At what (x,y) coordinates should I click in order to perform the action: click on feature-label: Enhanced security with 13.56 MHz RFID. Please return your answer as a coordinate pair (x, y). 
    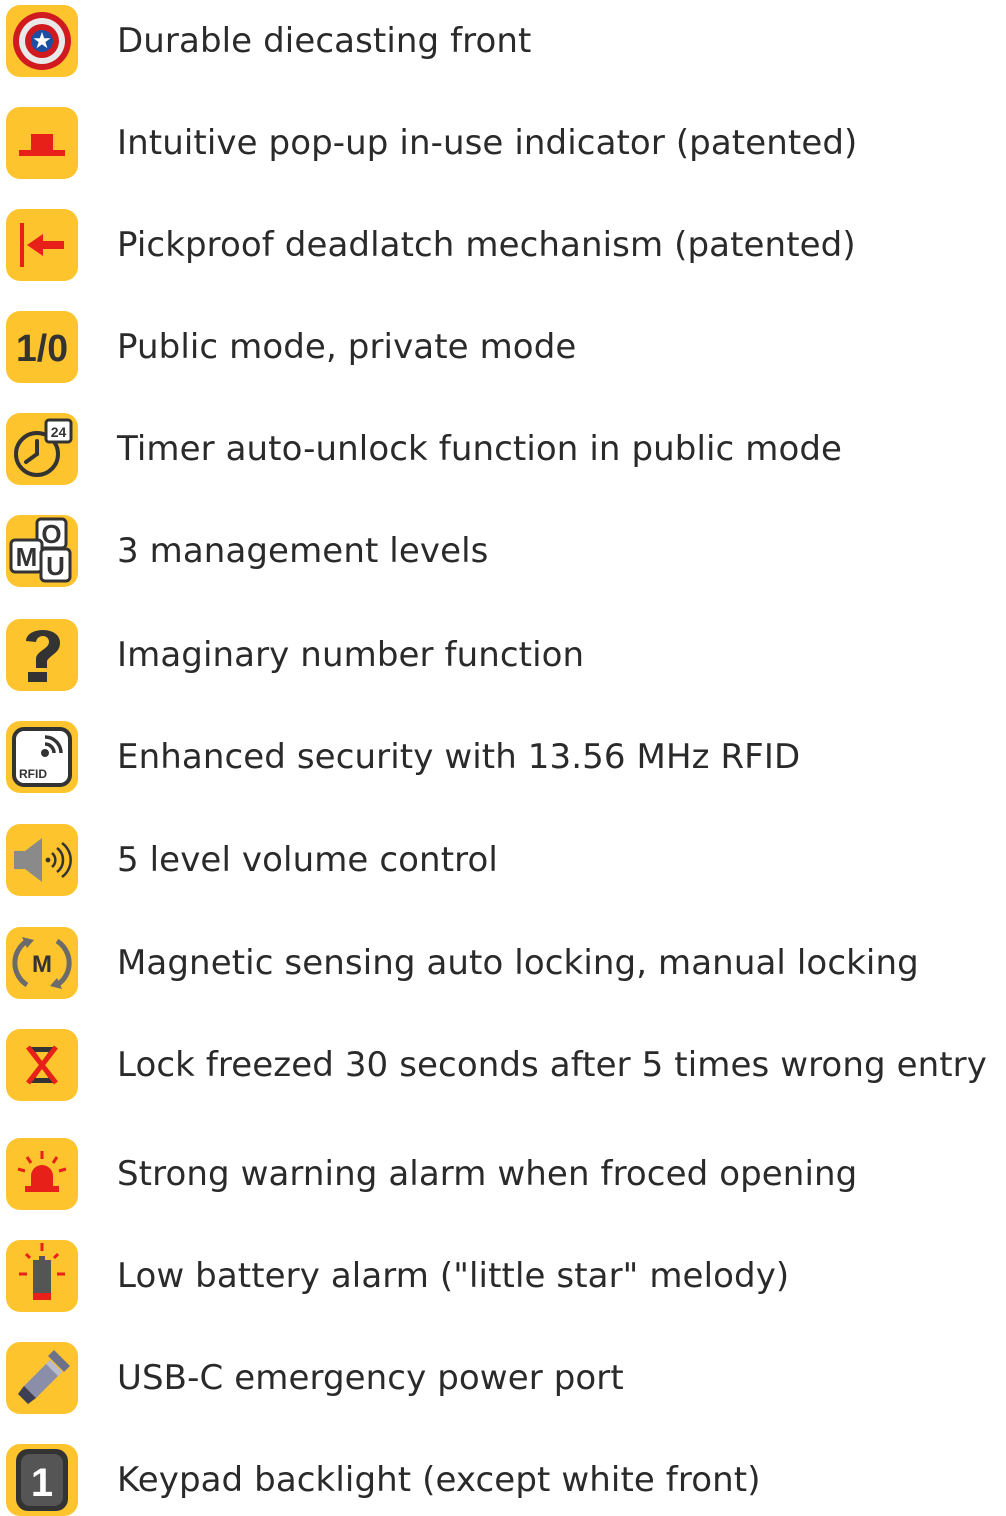
    Looking at the image, I should click on (459, 757).